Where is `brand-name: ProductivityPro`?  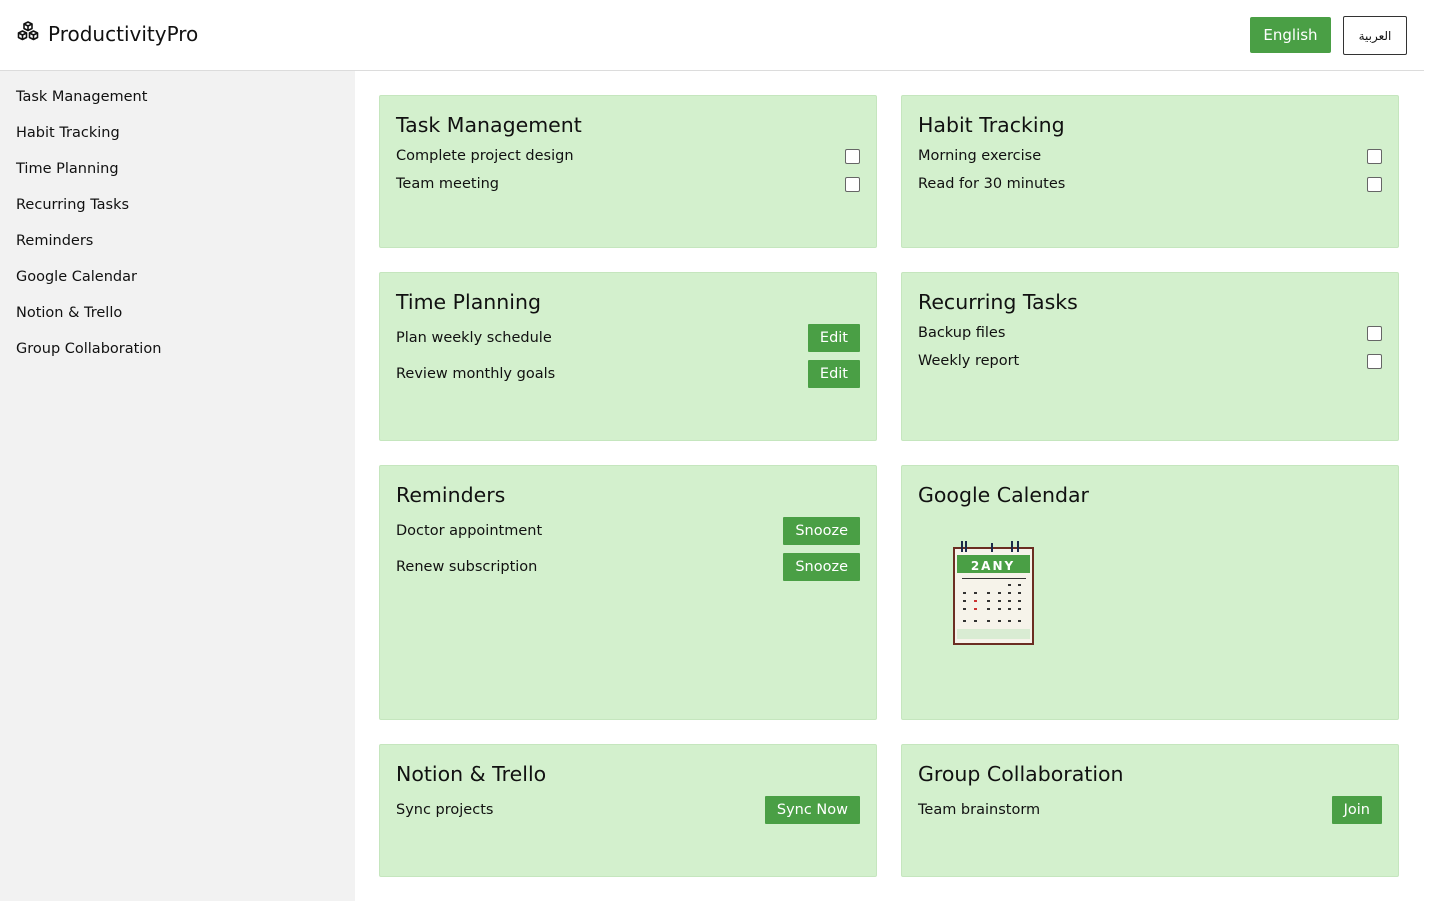 brand-name: ProductivityPro is located at coordinates (123, 34).